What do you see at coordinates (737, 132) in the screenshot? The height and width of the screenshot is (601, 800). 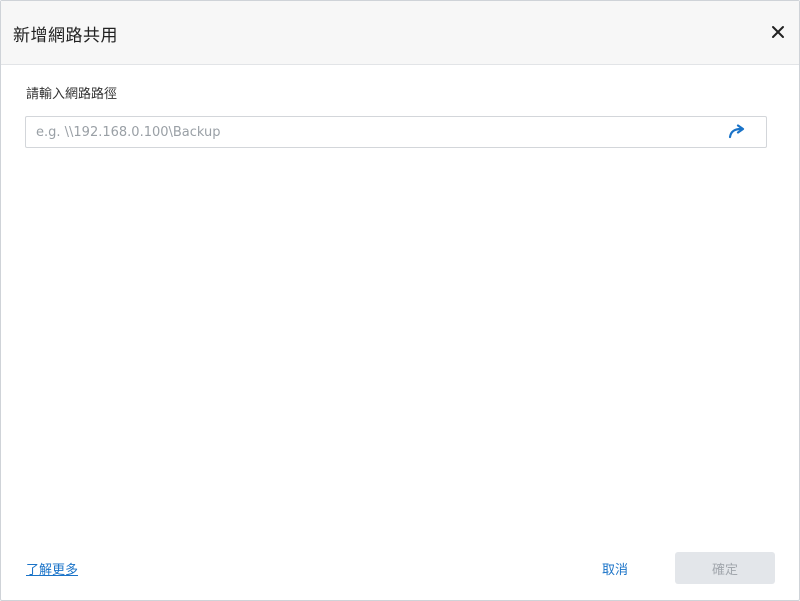 I see `arrow-redo-icon` at bounding box center [737, 132].